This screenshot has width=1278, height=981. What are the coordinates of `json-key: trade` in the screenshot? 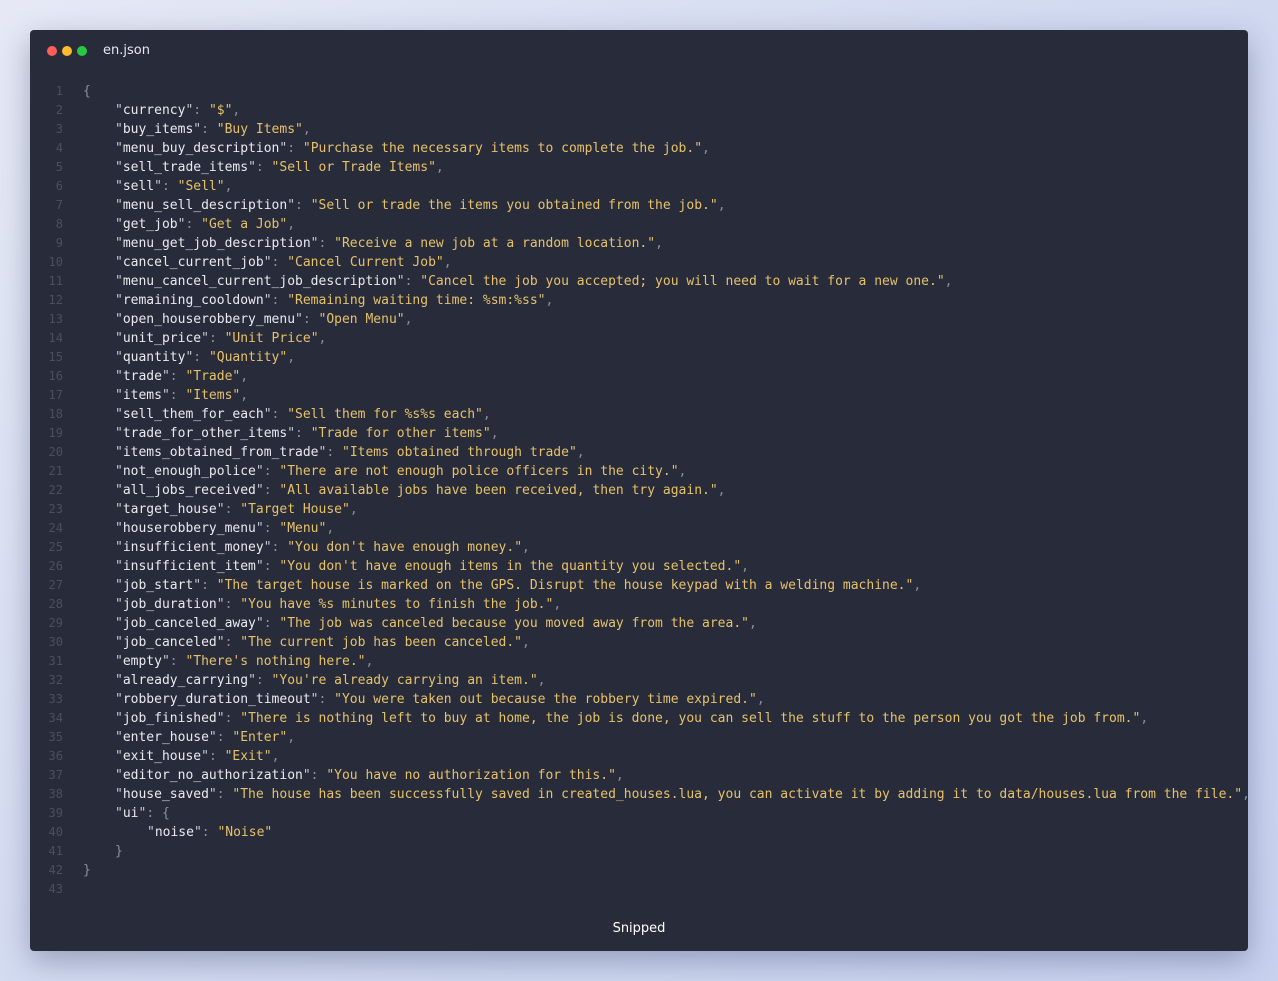 It's located at (142, 376).